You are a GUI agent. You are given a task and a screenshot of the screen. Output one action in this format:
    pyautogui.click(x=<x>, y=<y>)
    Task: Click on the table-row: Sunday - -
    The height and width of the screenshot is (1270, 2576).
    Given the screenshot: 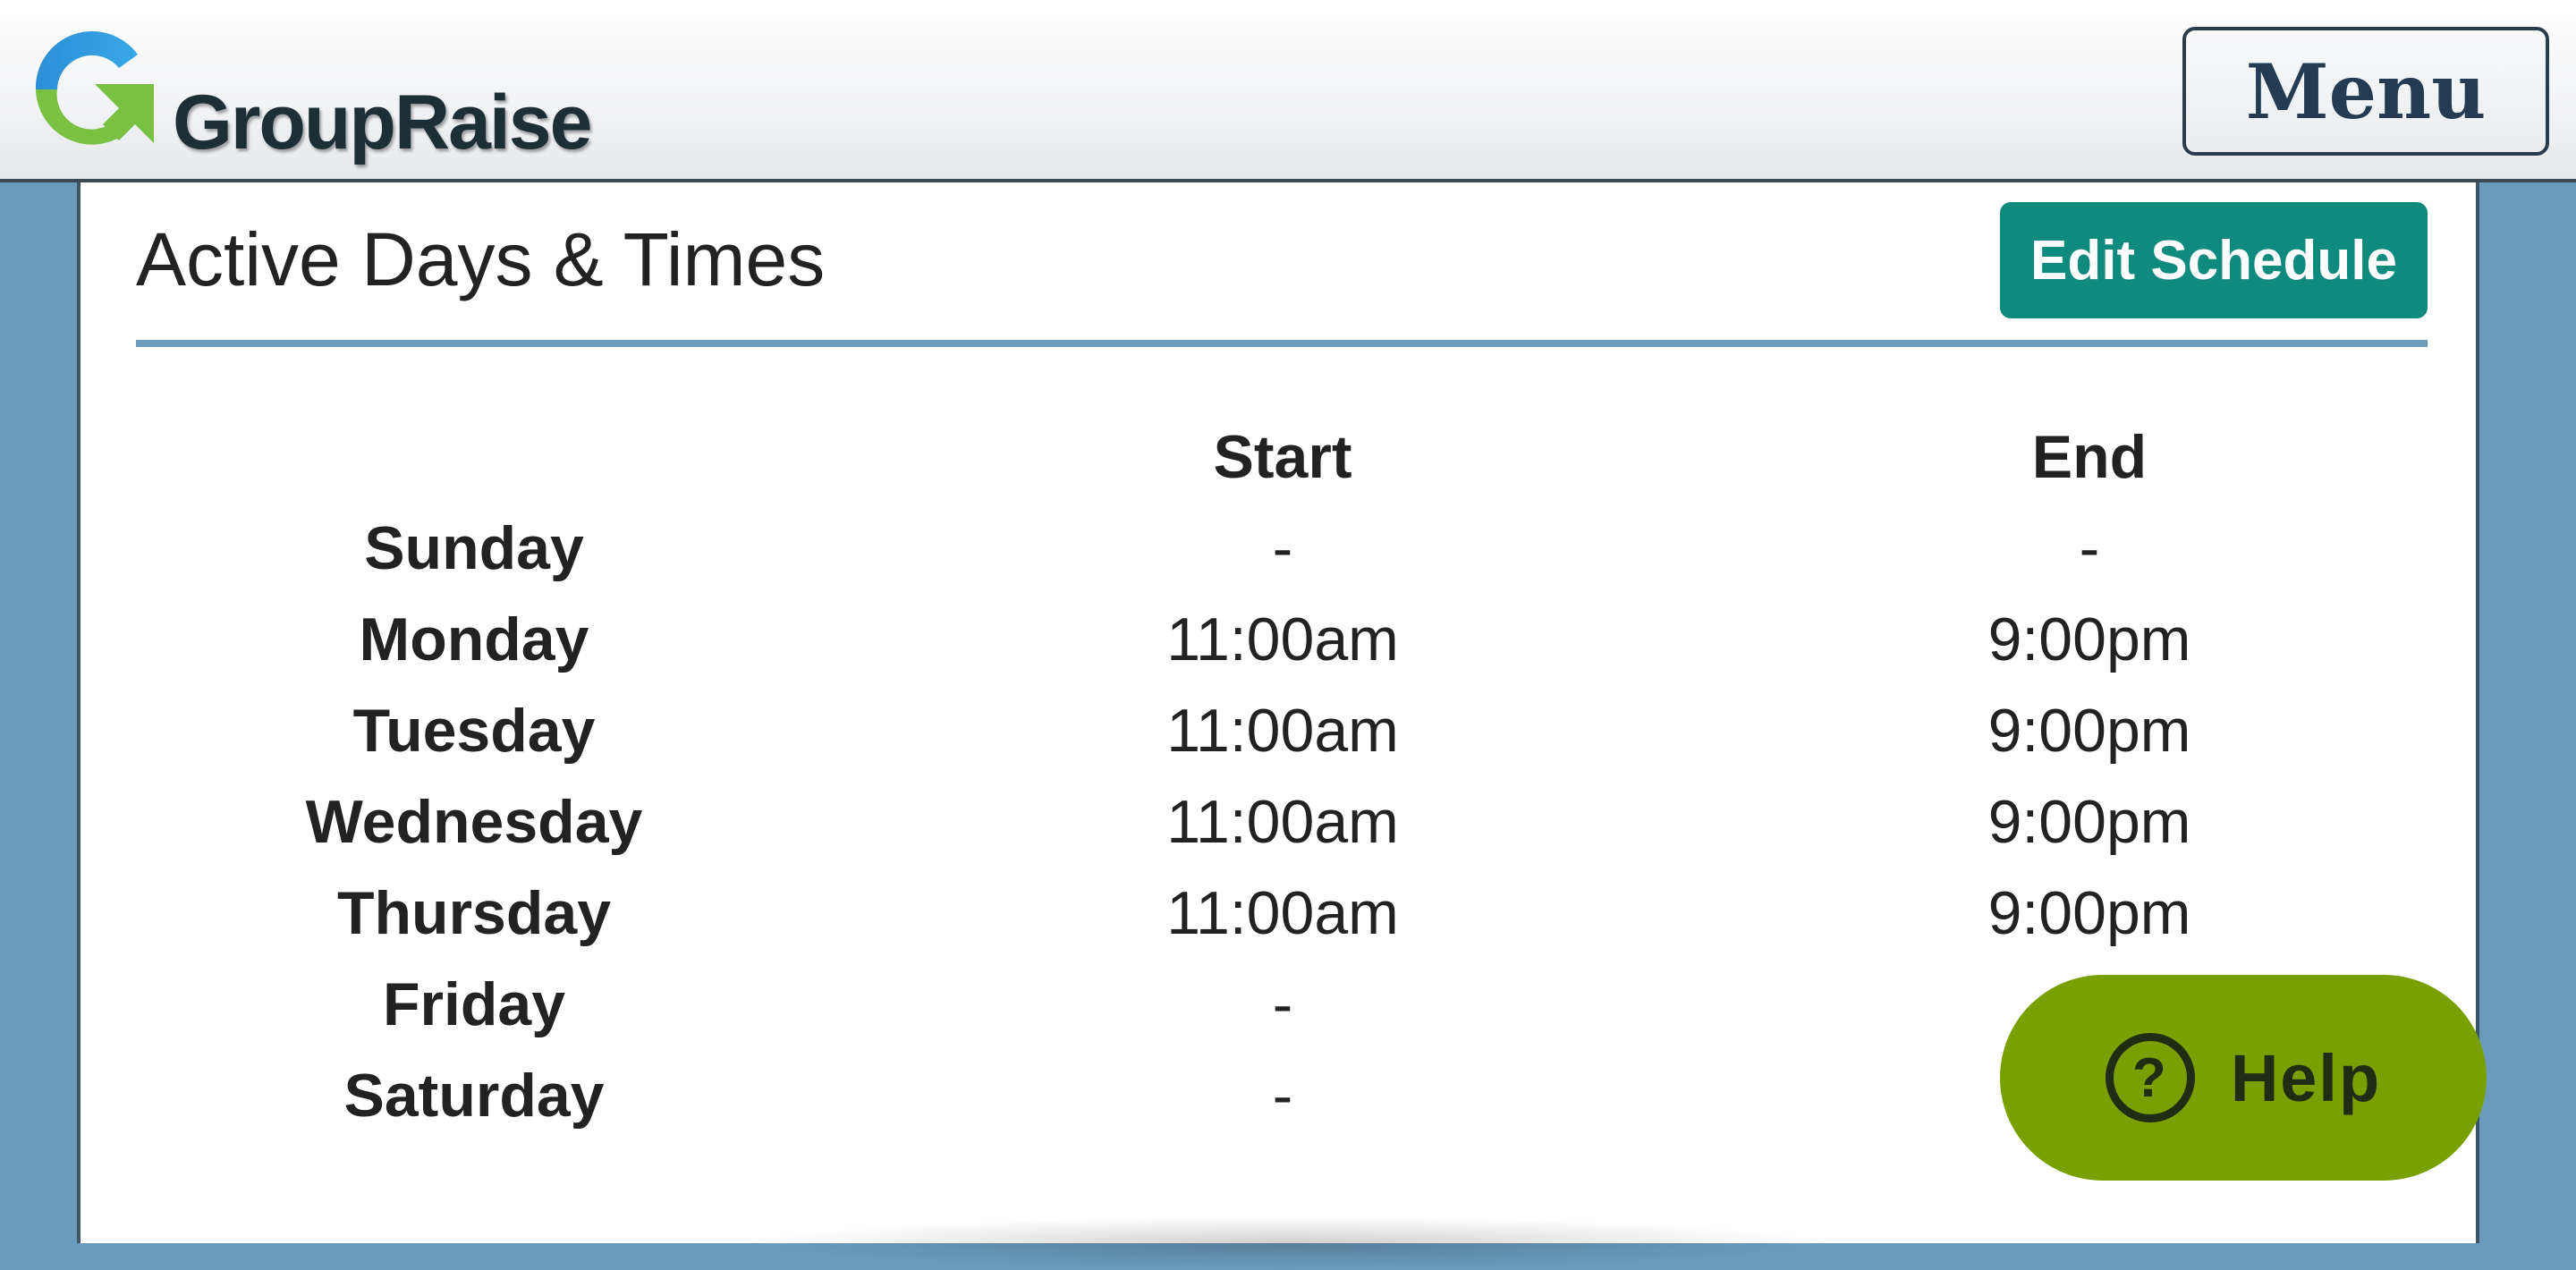 What is the action you would take?
    pyautogui.click(x=1278, y=559)
    